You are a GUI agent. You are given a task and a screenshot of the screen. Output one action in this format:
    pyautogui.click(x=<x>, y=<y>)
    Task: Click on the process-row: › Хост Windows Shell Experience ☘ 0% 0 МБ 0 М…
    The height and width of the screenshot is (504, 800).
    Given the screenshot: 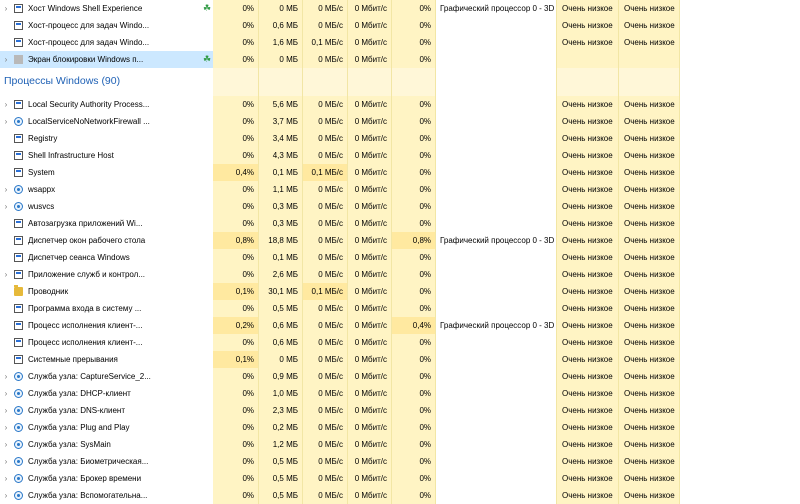 What is the action you would take?
    pyautogui.click(x=400, y=8)
    